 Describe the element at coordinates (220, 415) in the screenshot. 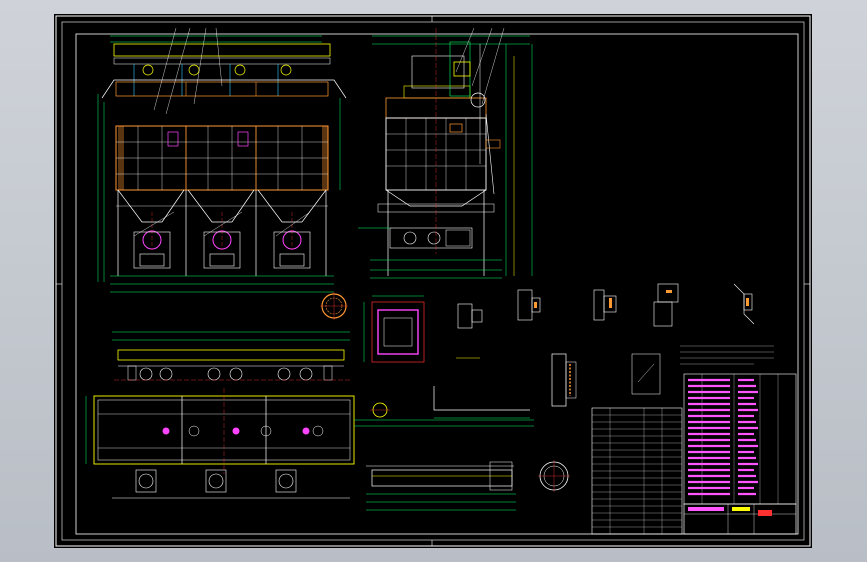

I see `plan-view-icon` at that location.